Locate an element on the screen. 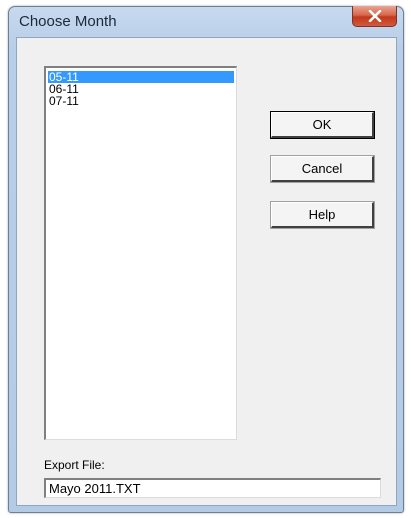 The image size is (411, 518). close-button is located at coordinates (374, 16).